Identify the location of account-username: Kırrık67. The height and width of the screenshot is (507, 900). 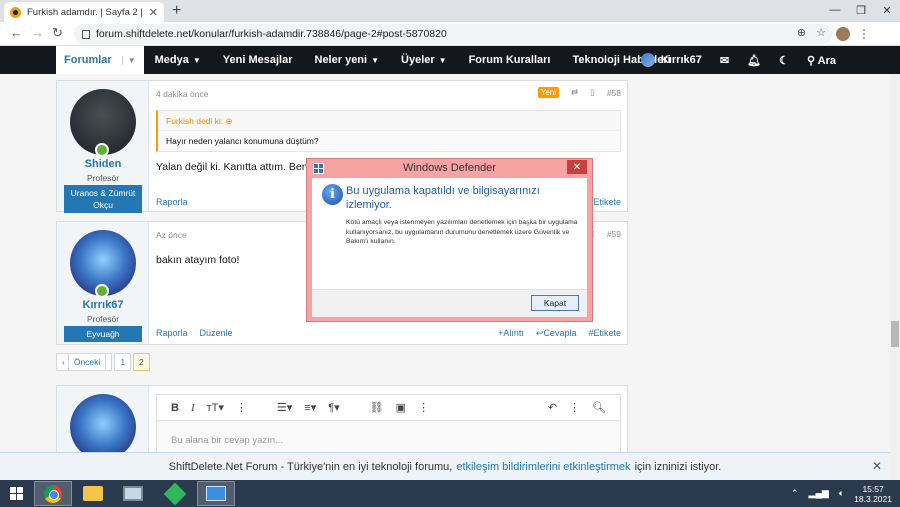
(681, 60).